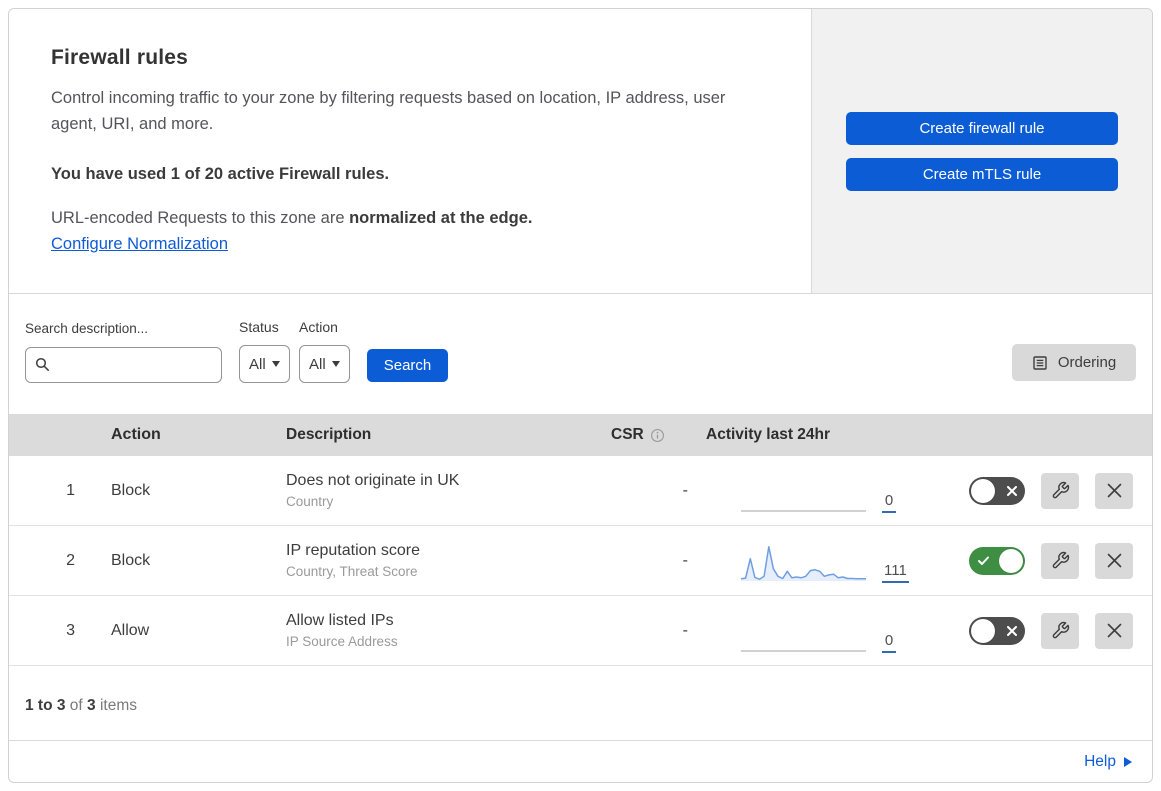 The width and height of the screenshot is (1161, 791). What do you see at coordinates (310, 501) in the screenshot?
I see `rule-fields: Country` at bounding box center [310, 501].